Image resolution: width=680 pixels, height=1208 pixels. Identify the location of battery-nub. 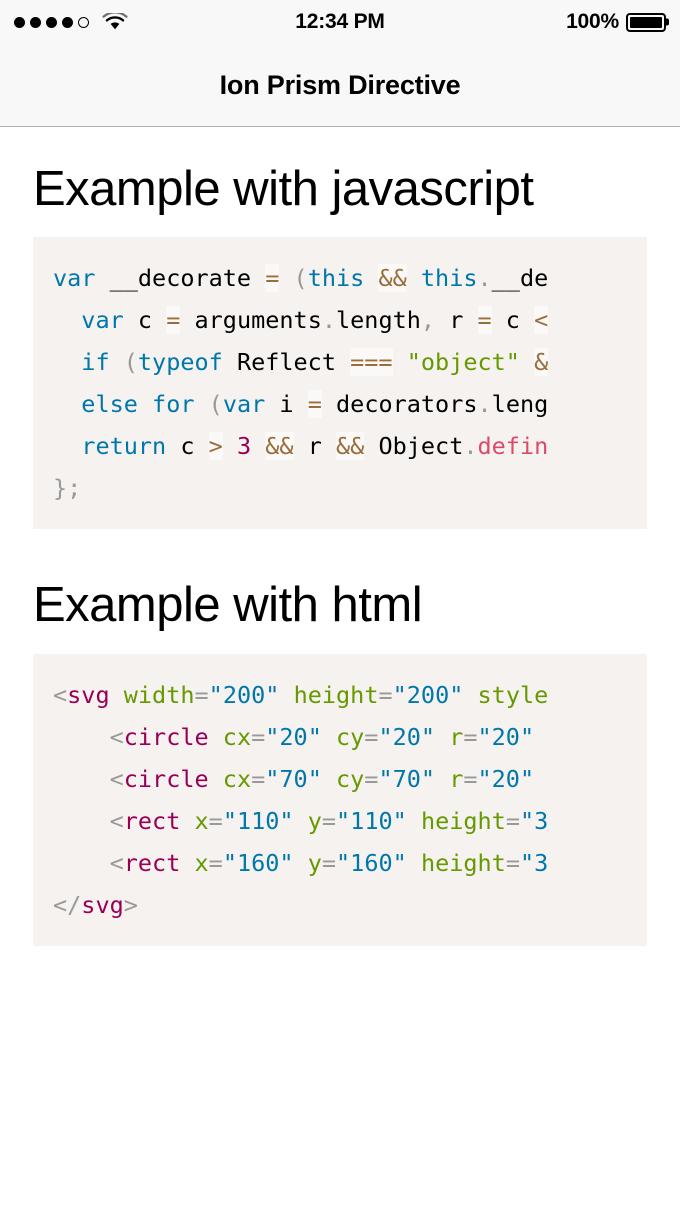
(667, 22).